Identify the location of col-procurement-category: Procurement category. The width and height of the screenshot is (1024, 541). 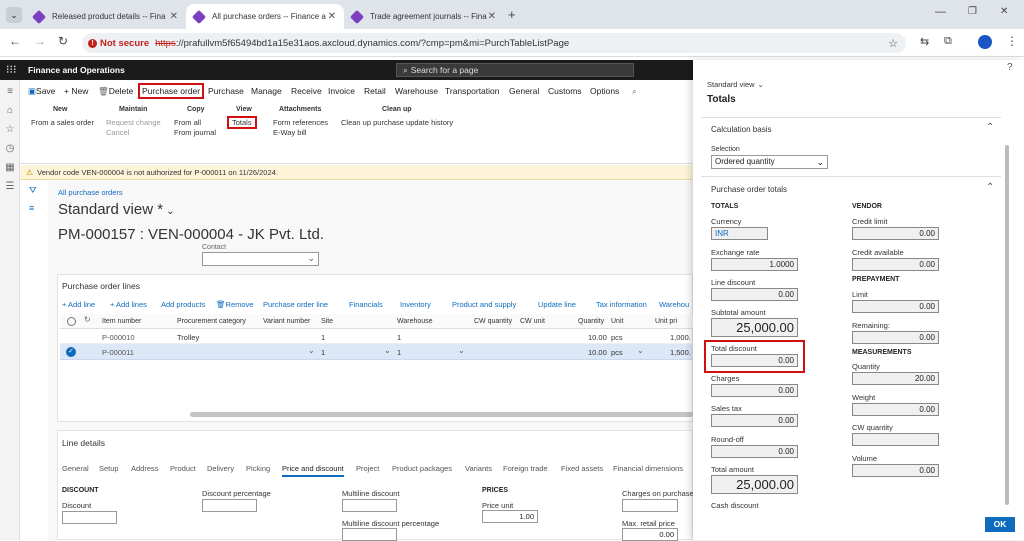
(211, 321).